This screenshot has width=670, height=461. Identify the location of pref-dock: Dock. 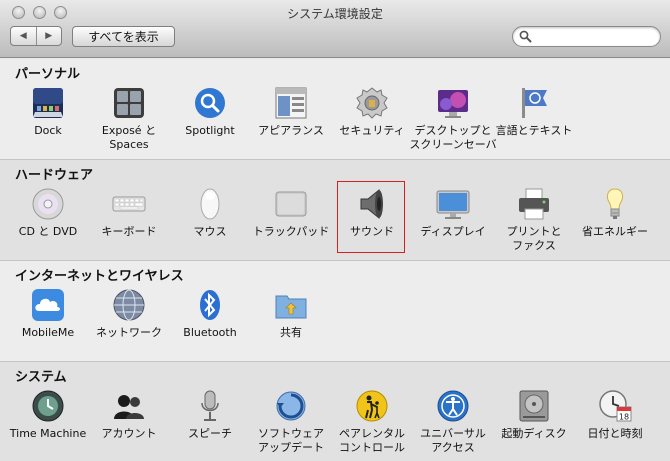
(48, 126).